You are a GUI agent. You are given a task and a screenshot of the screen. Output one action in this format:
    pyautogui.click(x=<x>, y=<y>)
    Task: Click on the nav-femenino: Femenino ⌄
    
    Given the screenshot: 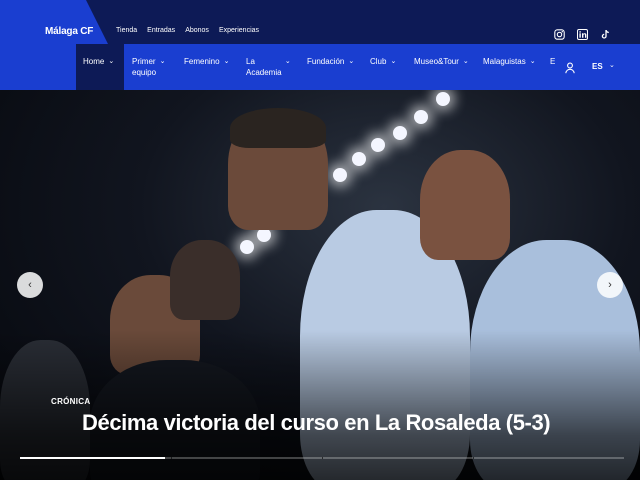 What is the action you would take?
    pyautogui.click(x=206, y=67)
    